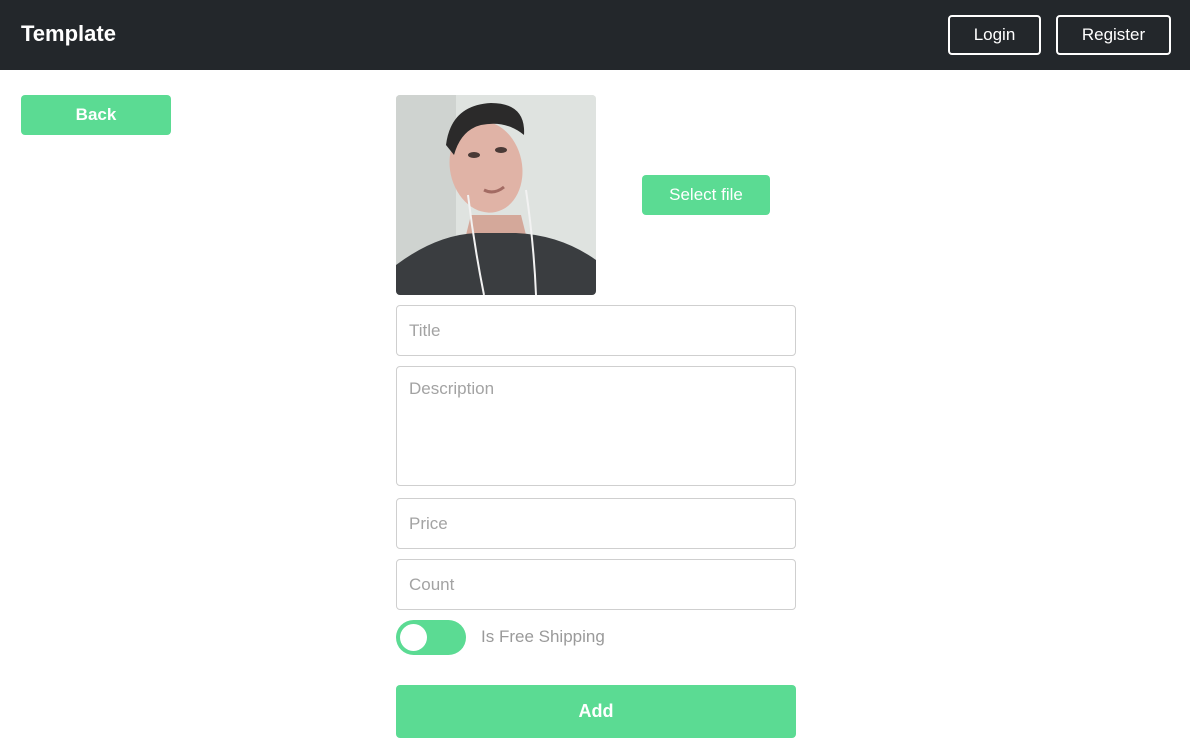  What do you see at coordinates (706, 195) in the screenshot?
I see `select-file-button: Select file` at bounding box center [706, 195].